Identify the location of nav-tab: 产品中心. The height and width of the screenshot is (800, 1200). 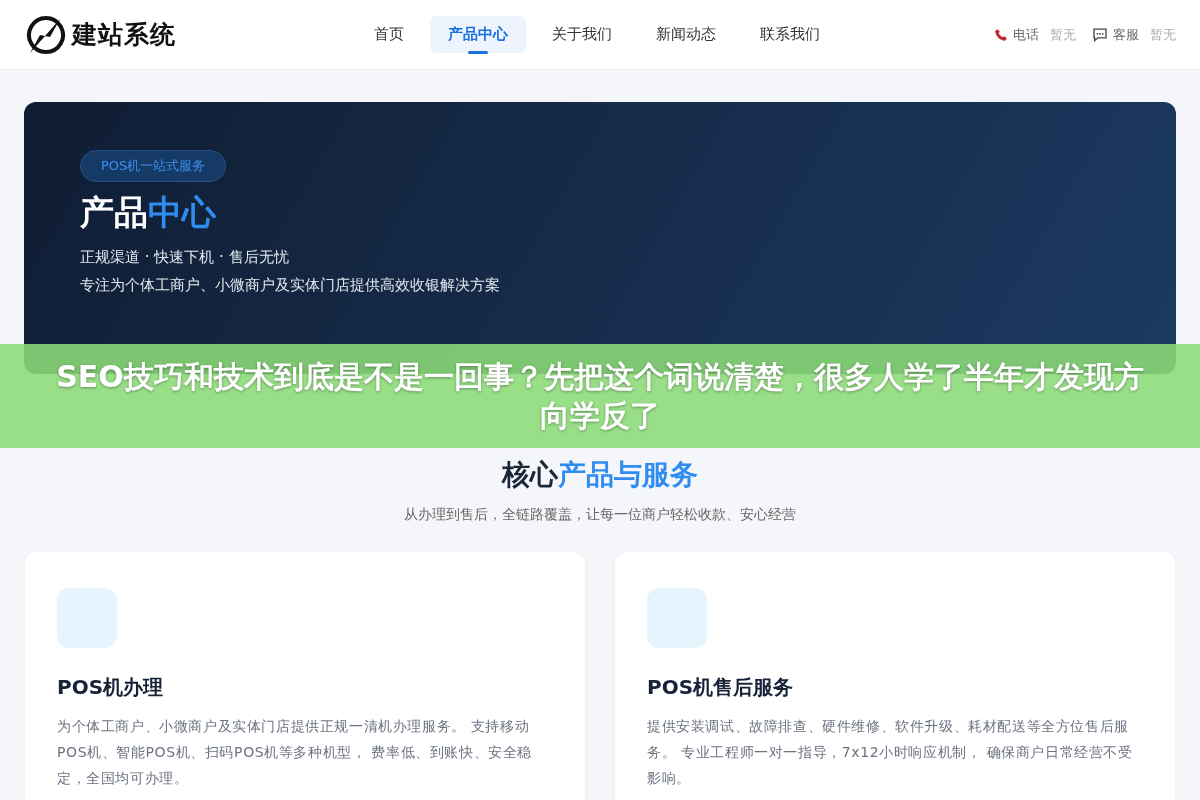
(478, 34).